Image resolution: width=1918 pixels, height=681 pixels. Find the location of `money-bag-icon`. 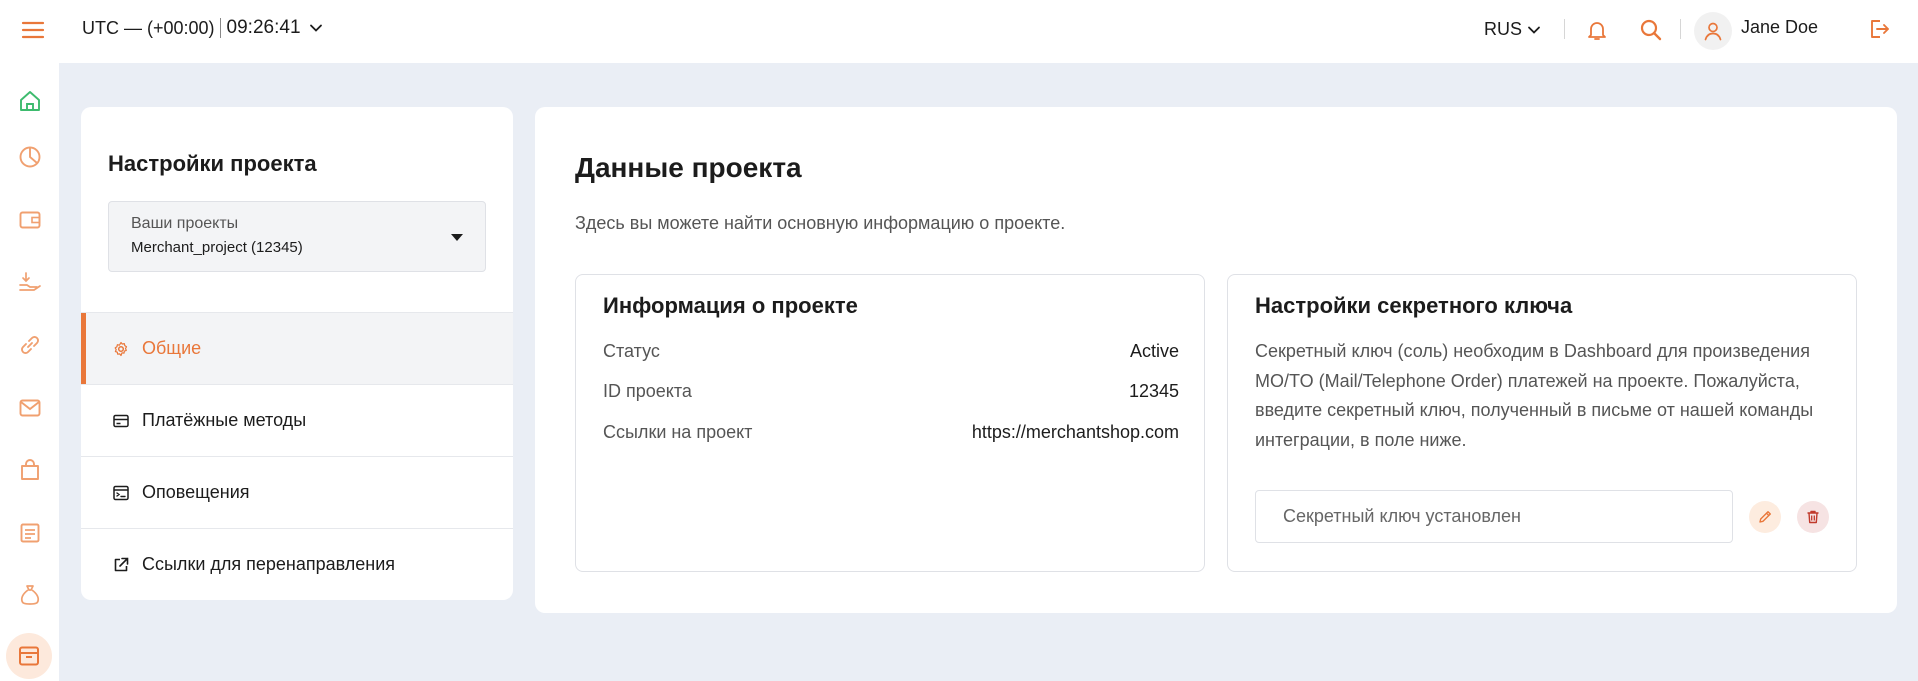

money-bag-icon is located at coordinates (30, 595).